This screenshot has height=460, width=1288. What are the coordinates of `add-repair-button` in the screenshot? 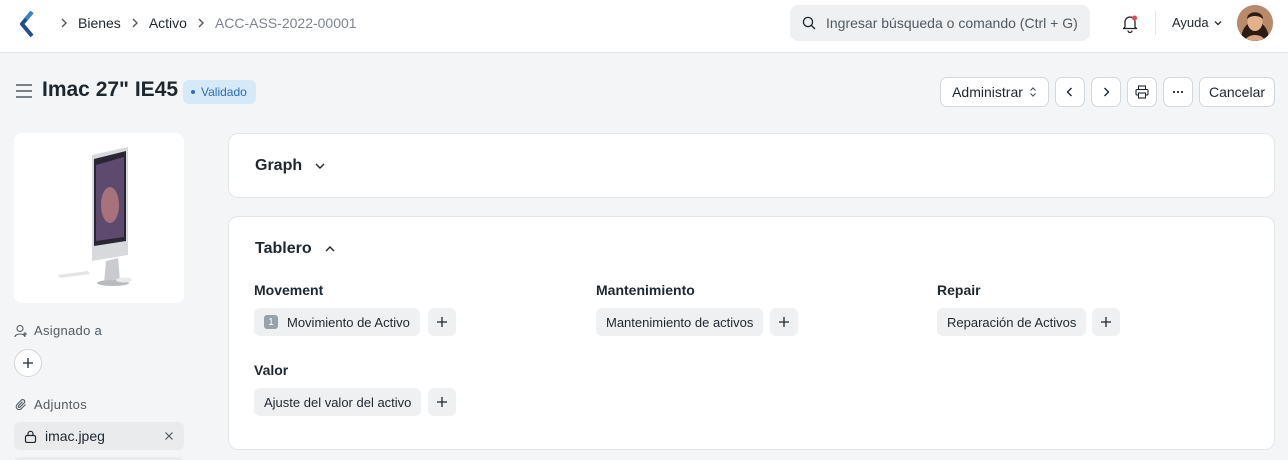 It's located at (1106, 322).